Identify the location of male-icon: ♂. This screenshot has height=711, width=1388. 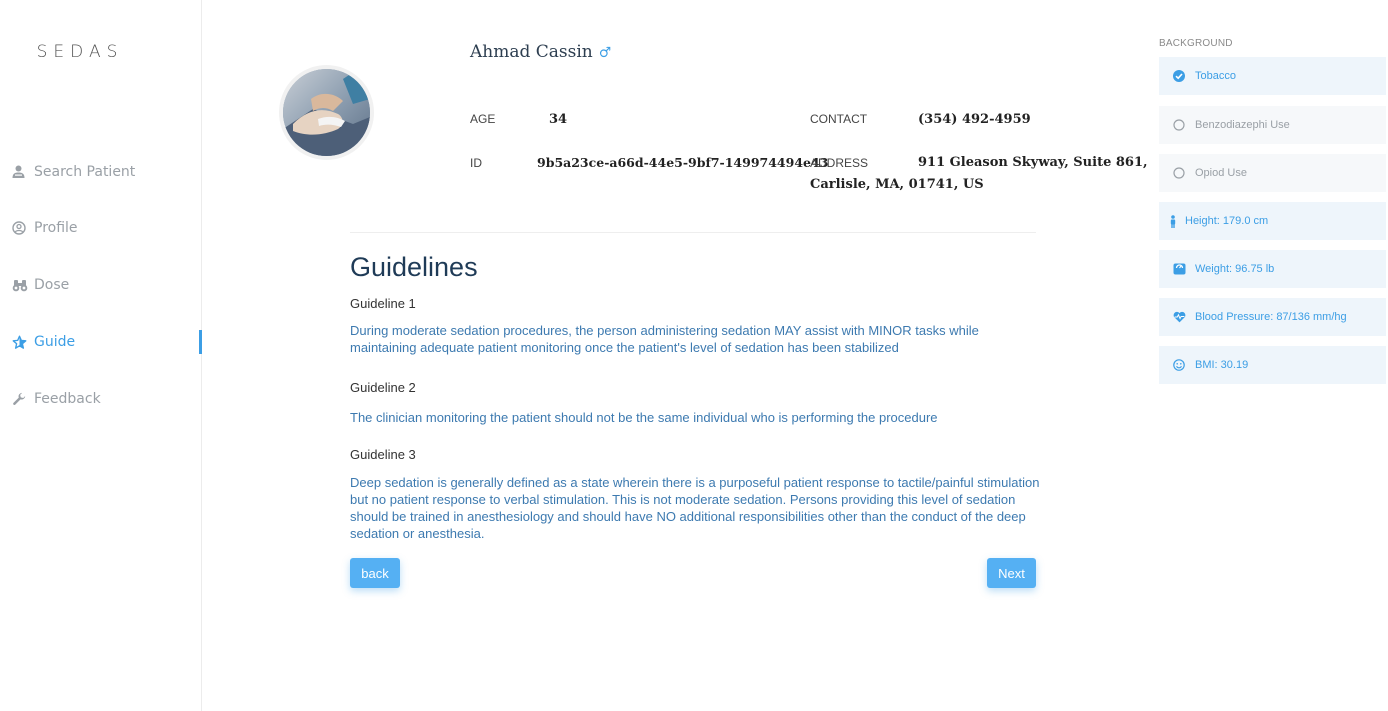
(605, 53).